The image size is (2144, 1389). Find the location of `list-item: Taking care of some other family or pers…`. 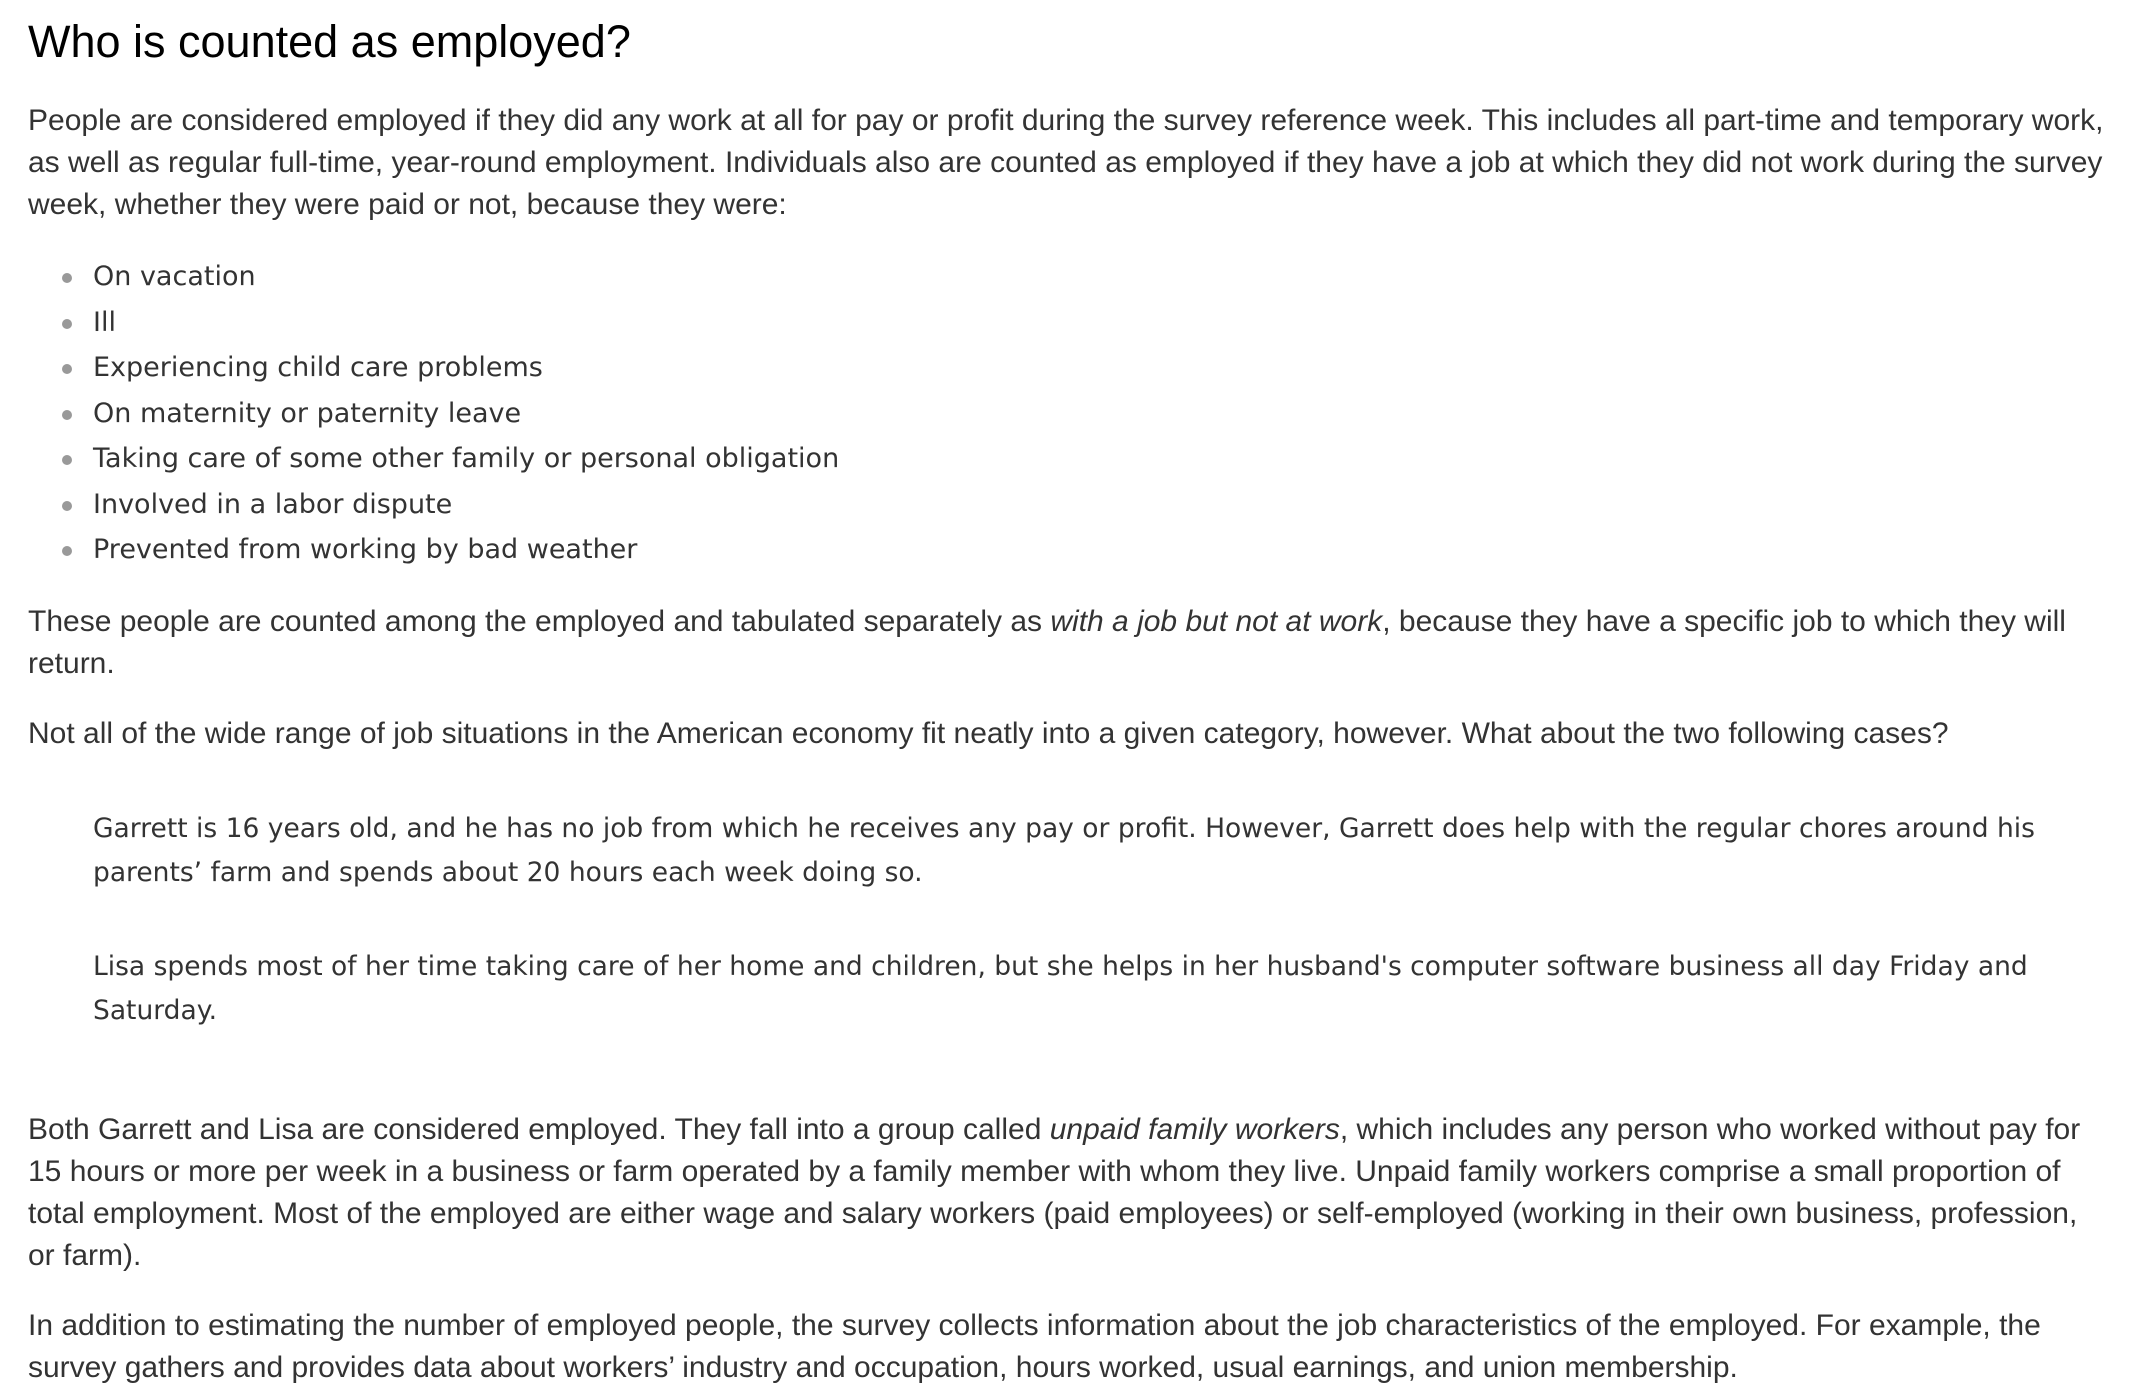

list-item: Taking care of some other family or pers… is located at coordinates (1068, 459).